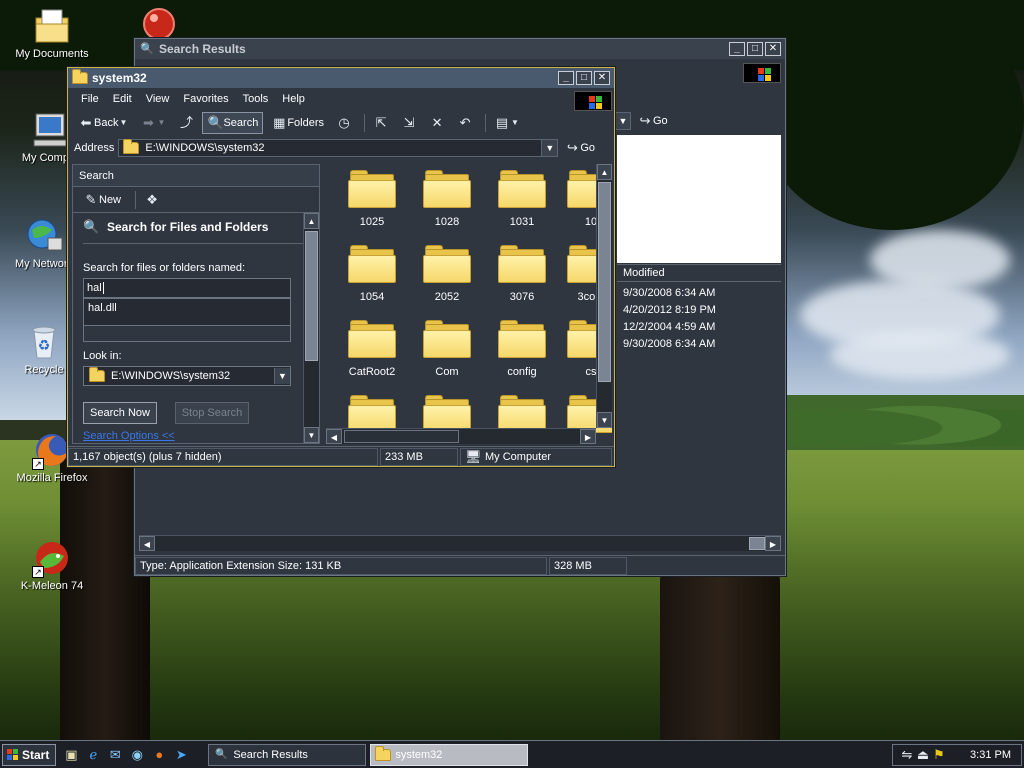 This screenshot has width=1024, height=768. What do you see at coordinates (447, 274) in the screenshot?
I see `folder-item: 2052` at bounding box center [447, 274].